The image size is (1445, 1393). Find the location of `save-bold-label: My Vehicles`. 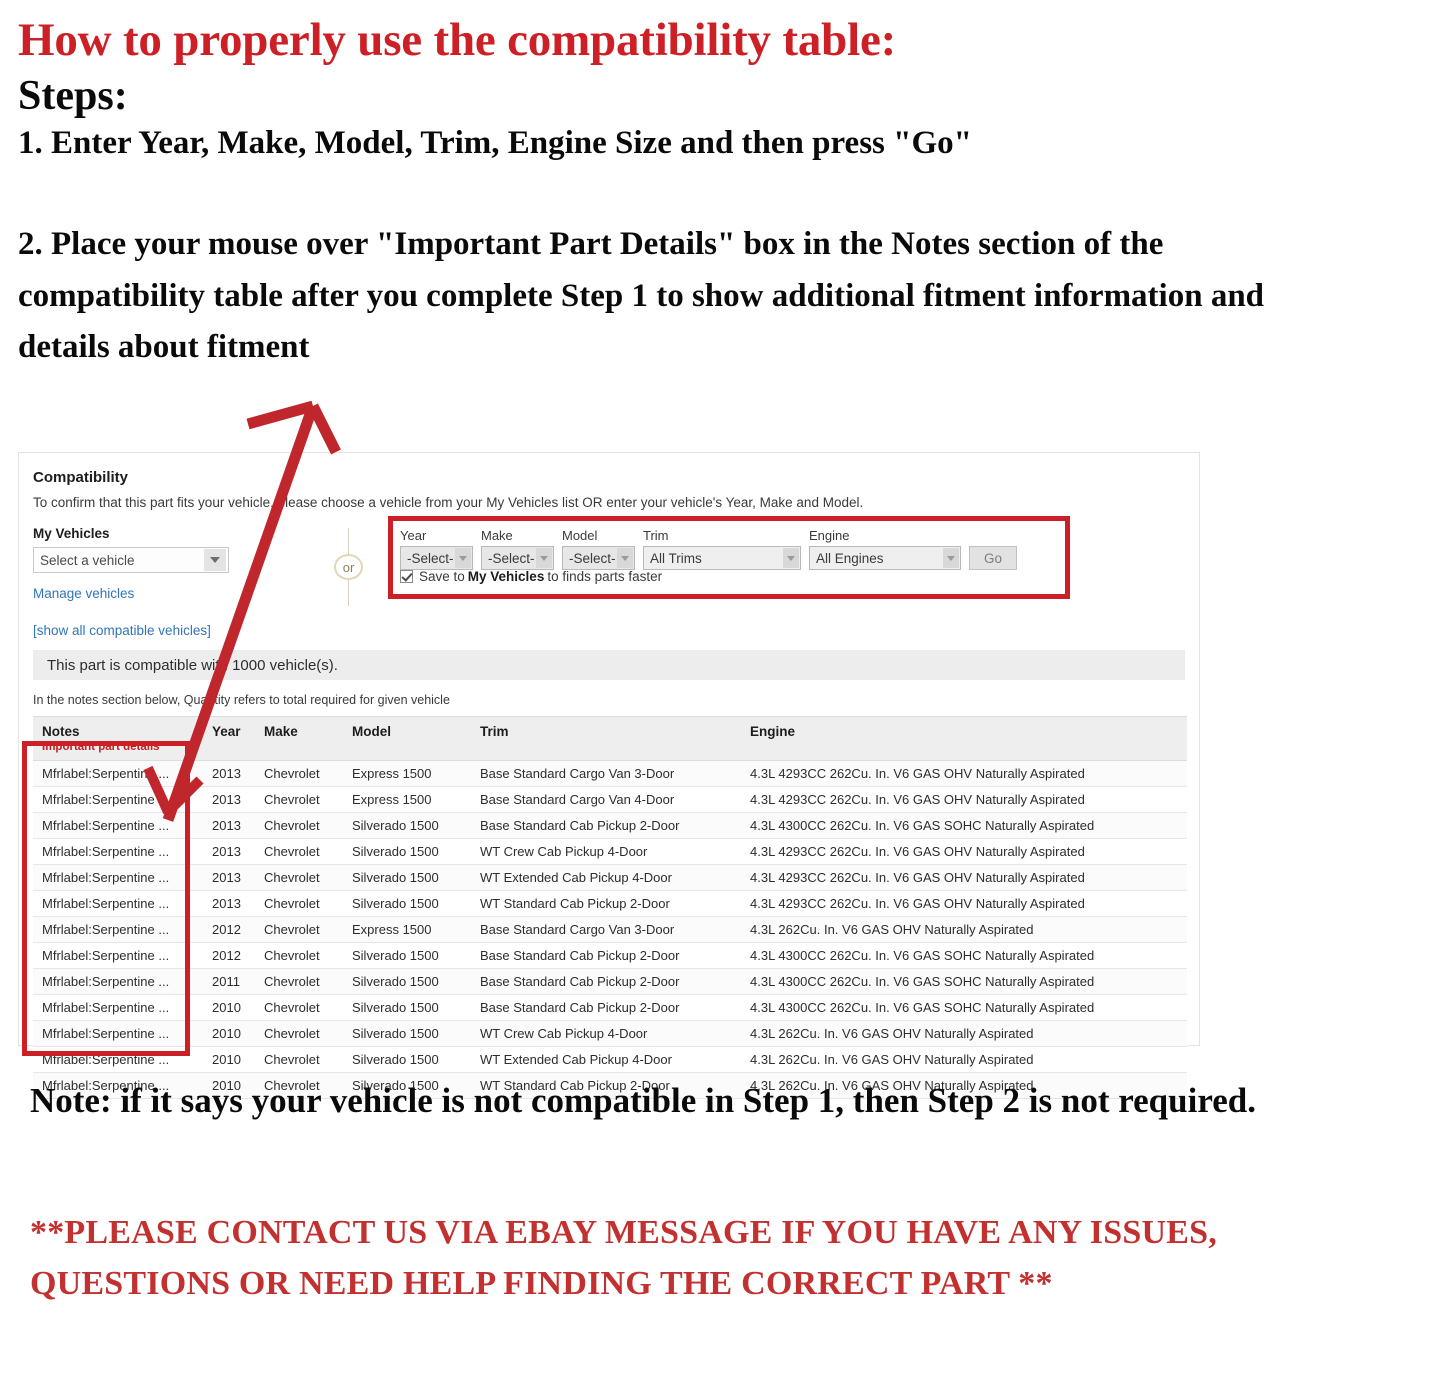

save-bold-label: My Vehicles is located at coordinates (506, 576).